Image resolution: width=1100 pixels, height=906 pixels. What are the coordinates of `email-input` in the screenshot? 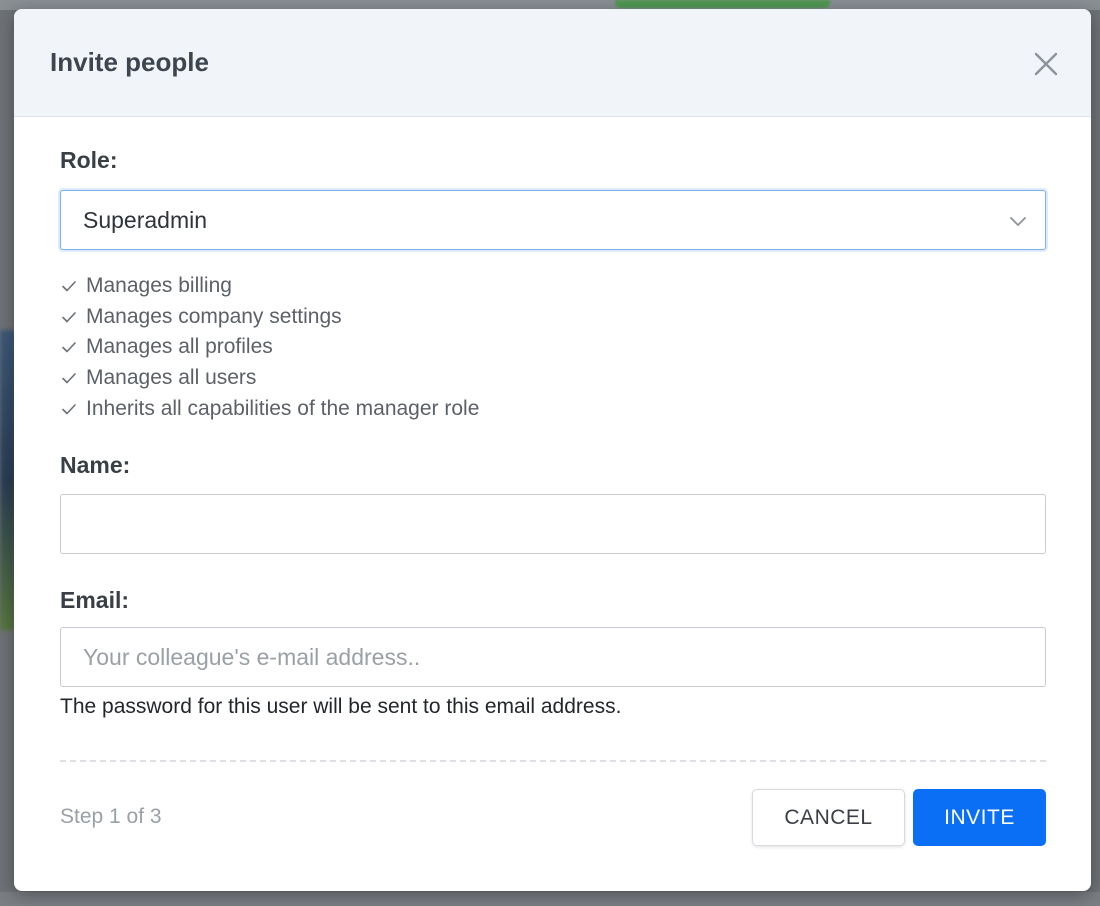 It's located at (553, 657).